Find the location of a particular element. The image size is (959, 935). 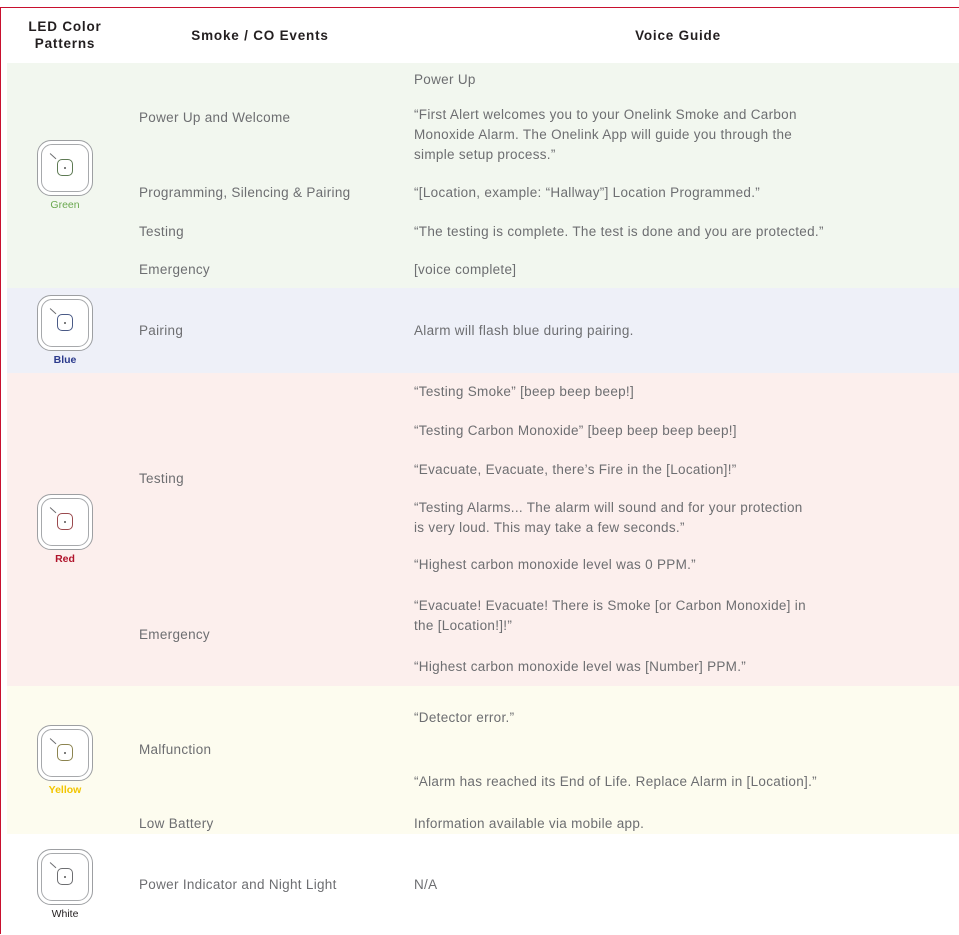

led-cell-red: Red is located at coordinates (65, 530).